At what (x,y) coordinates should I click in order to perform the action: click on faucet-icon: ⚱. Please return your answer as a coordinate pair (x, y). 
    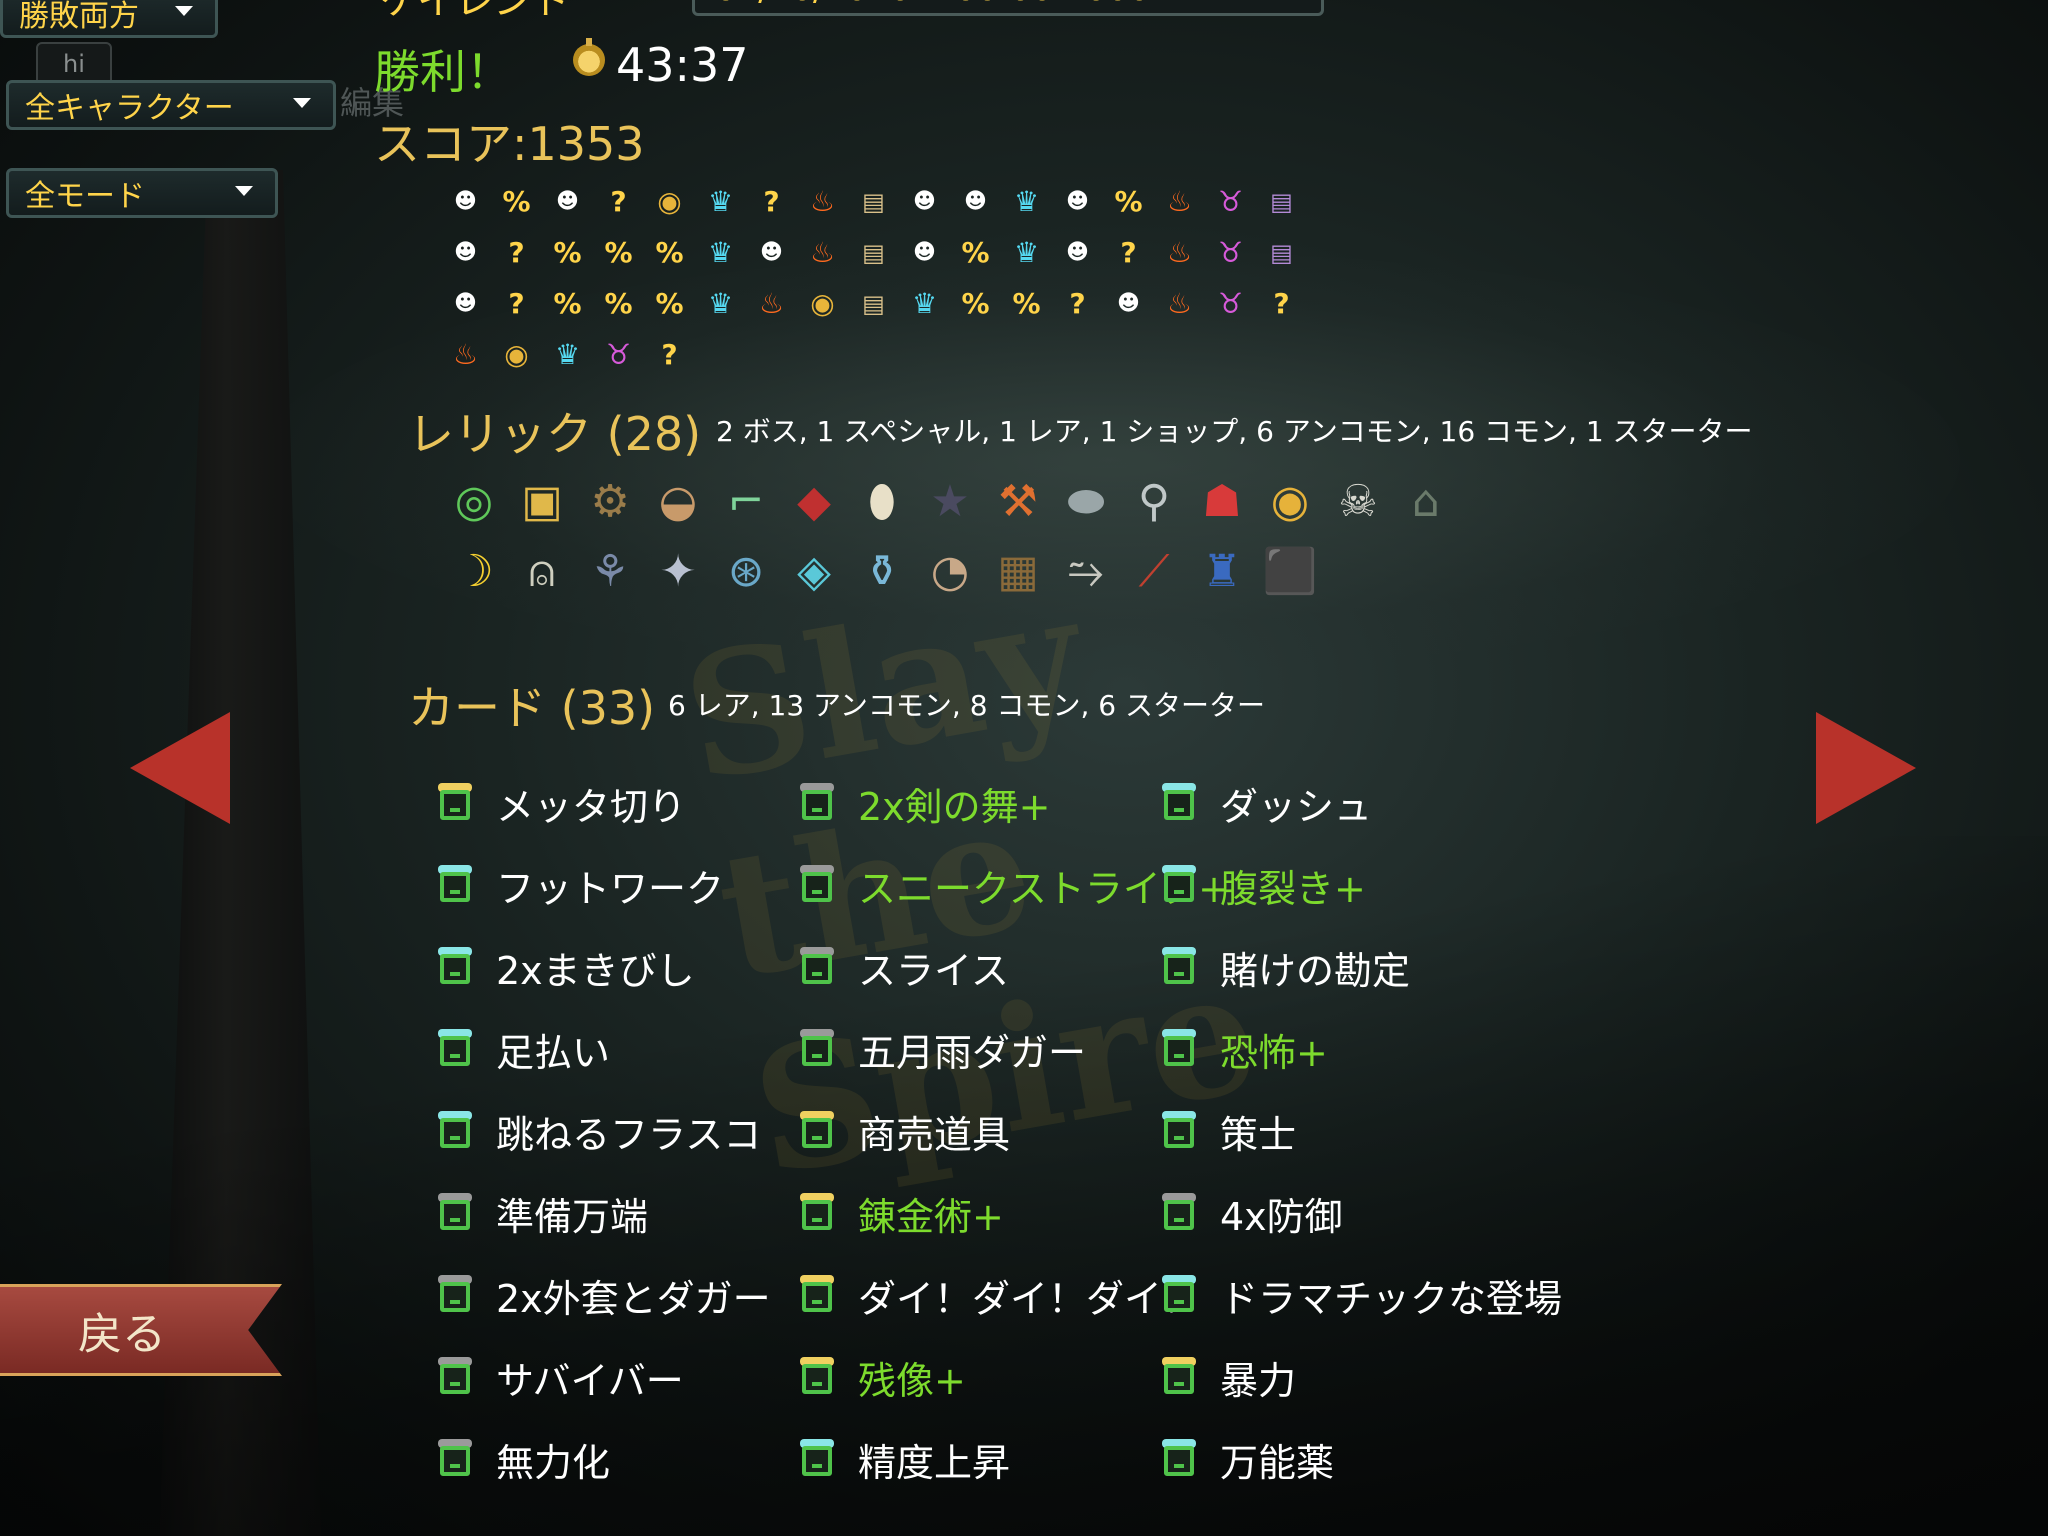
    Looking at the image, I should click on (882, 571).